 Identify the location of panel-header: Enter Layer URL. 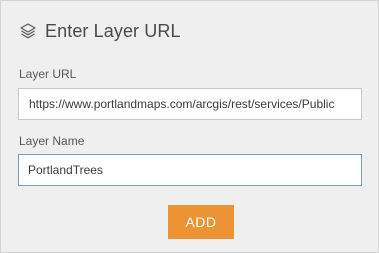
(100, 31).